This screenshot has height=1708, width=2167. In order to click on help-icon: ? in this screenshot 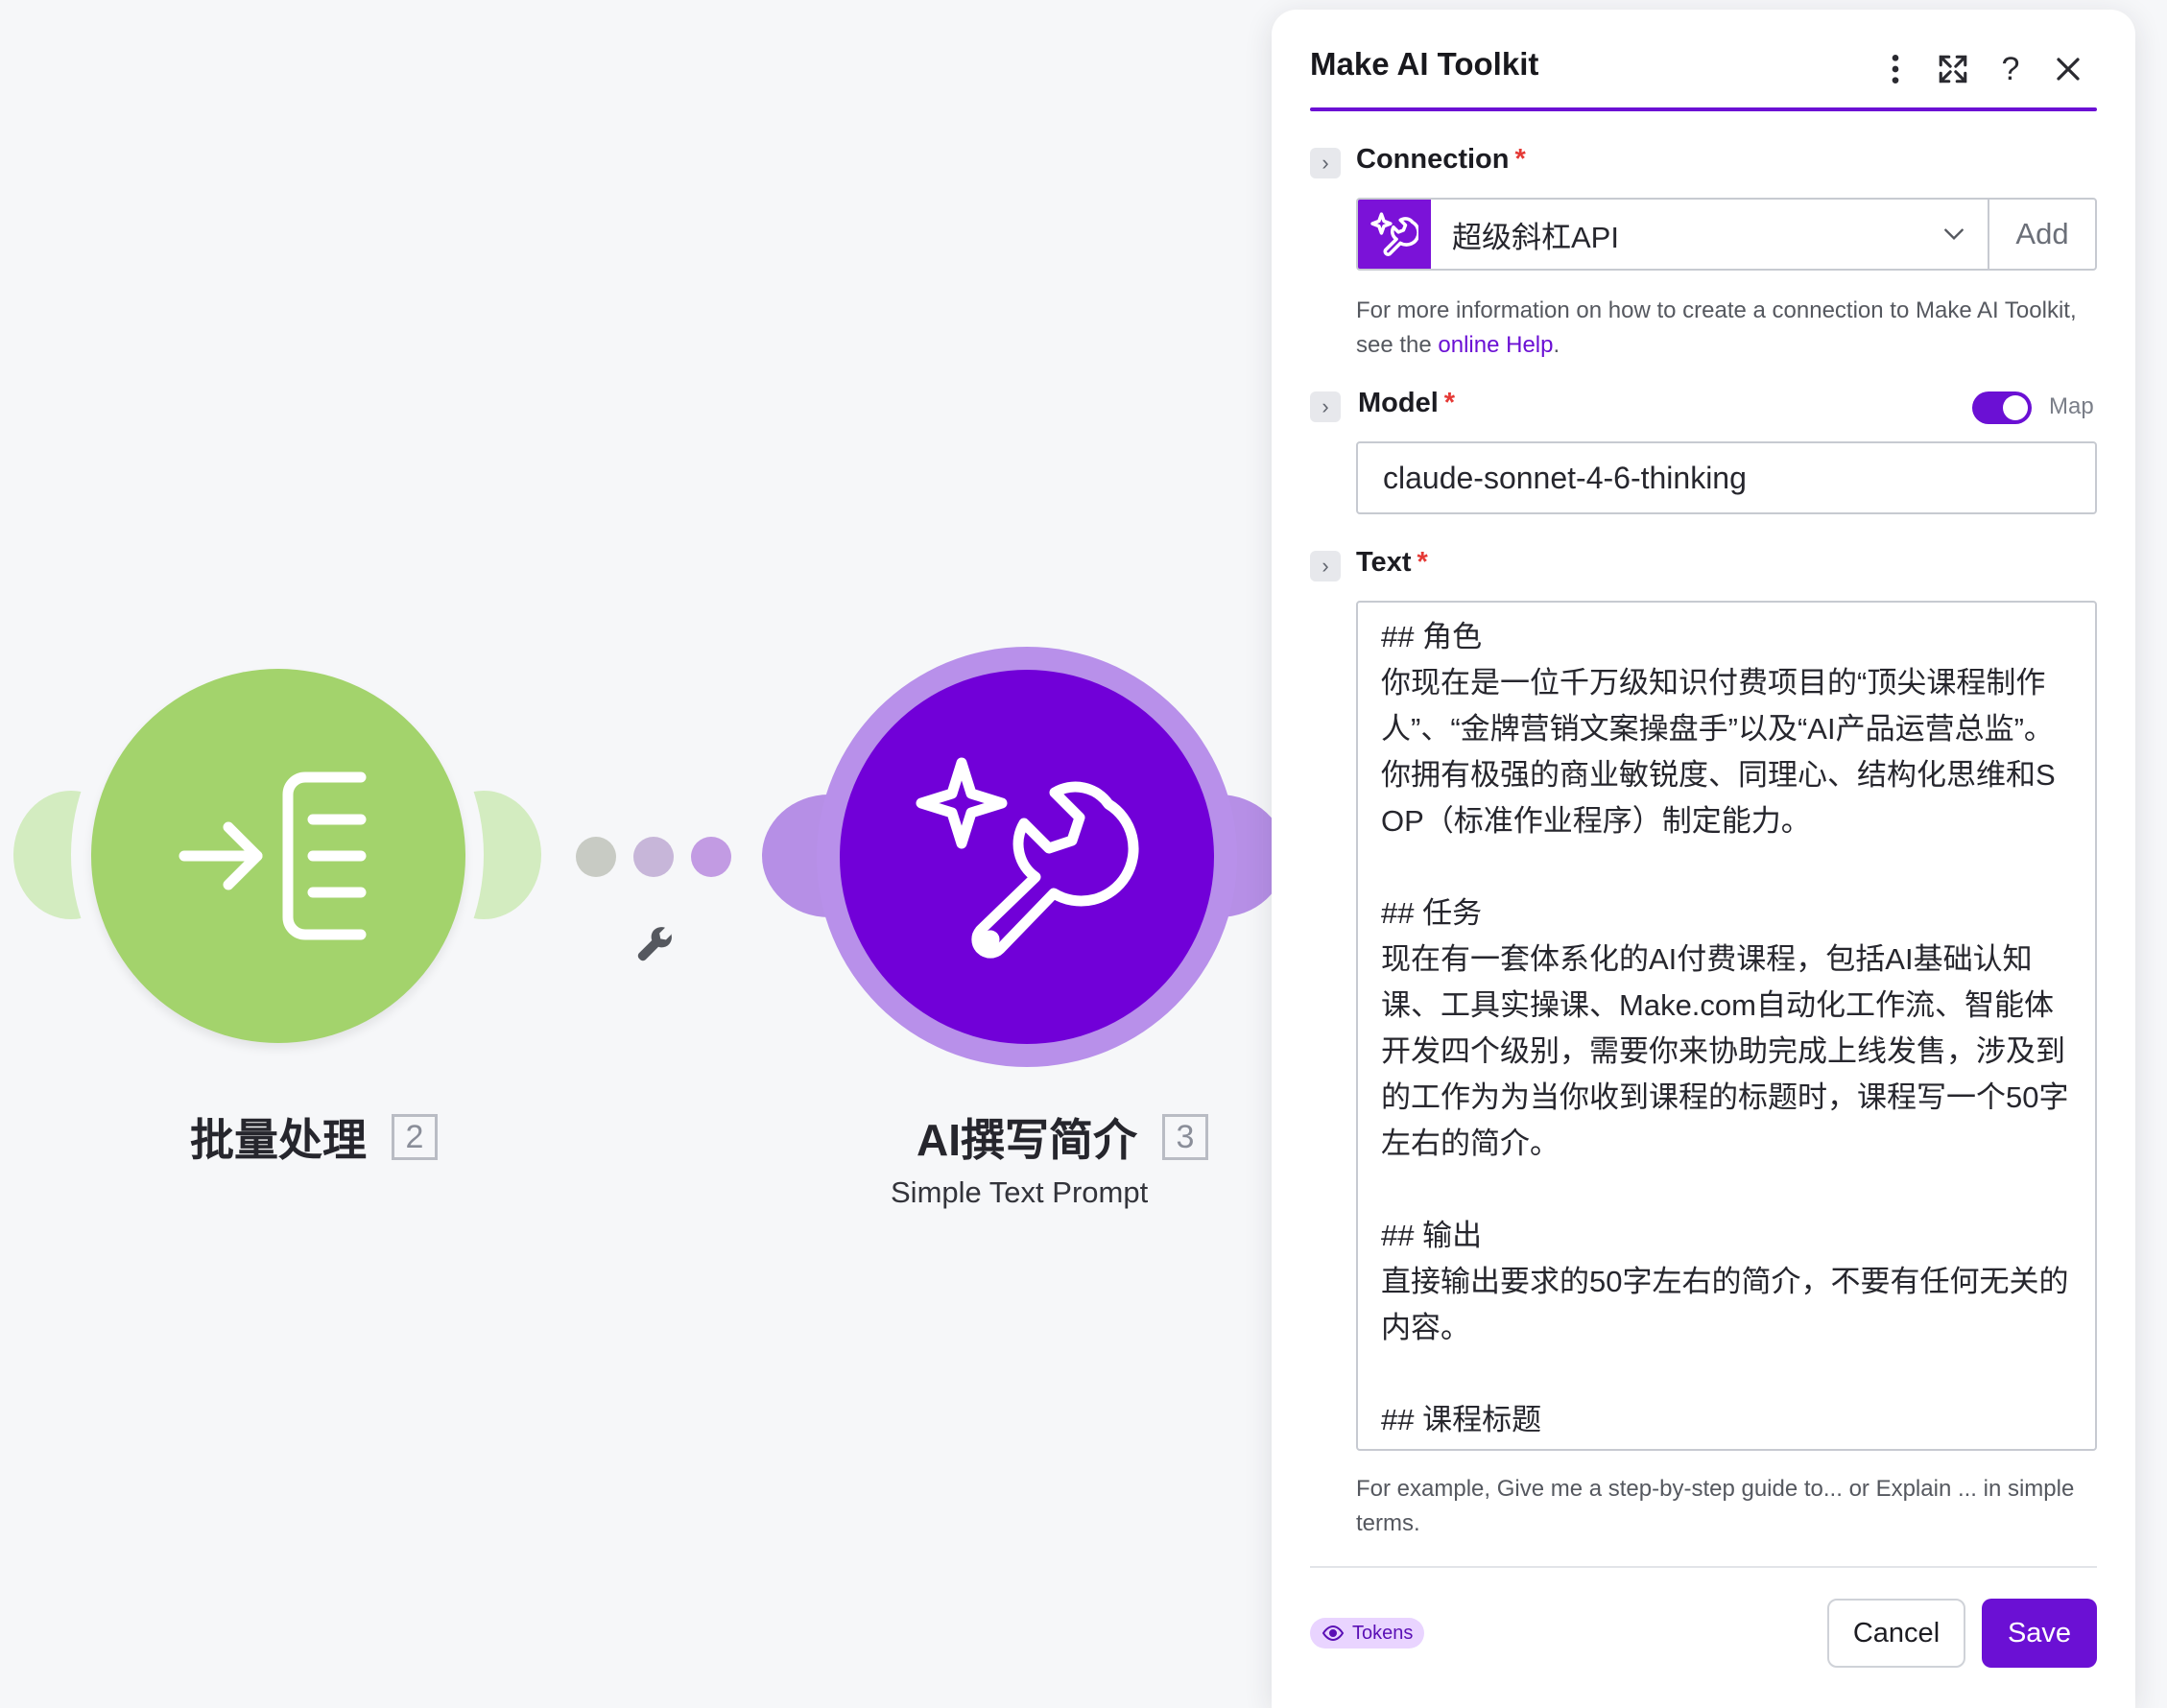, I will do `click(2011, 69)`.